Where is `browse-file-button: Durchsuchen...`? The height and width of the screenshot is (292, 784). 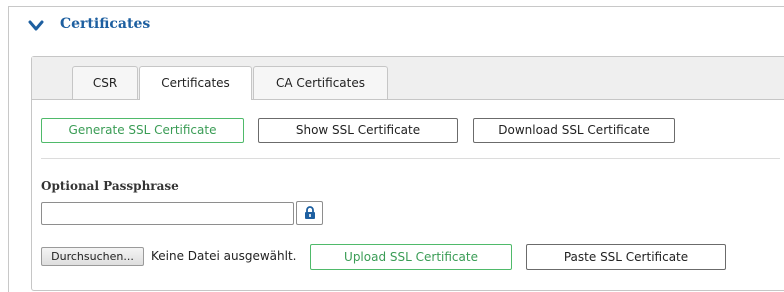 browse-file-button: Durchsuchen... is located at coordinates (92, 256).